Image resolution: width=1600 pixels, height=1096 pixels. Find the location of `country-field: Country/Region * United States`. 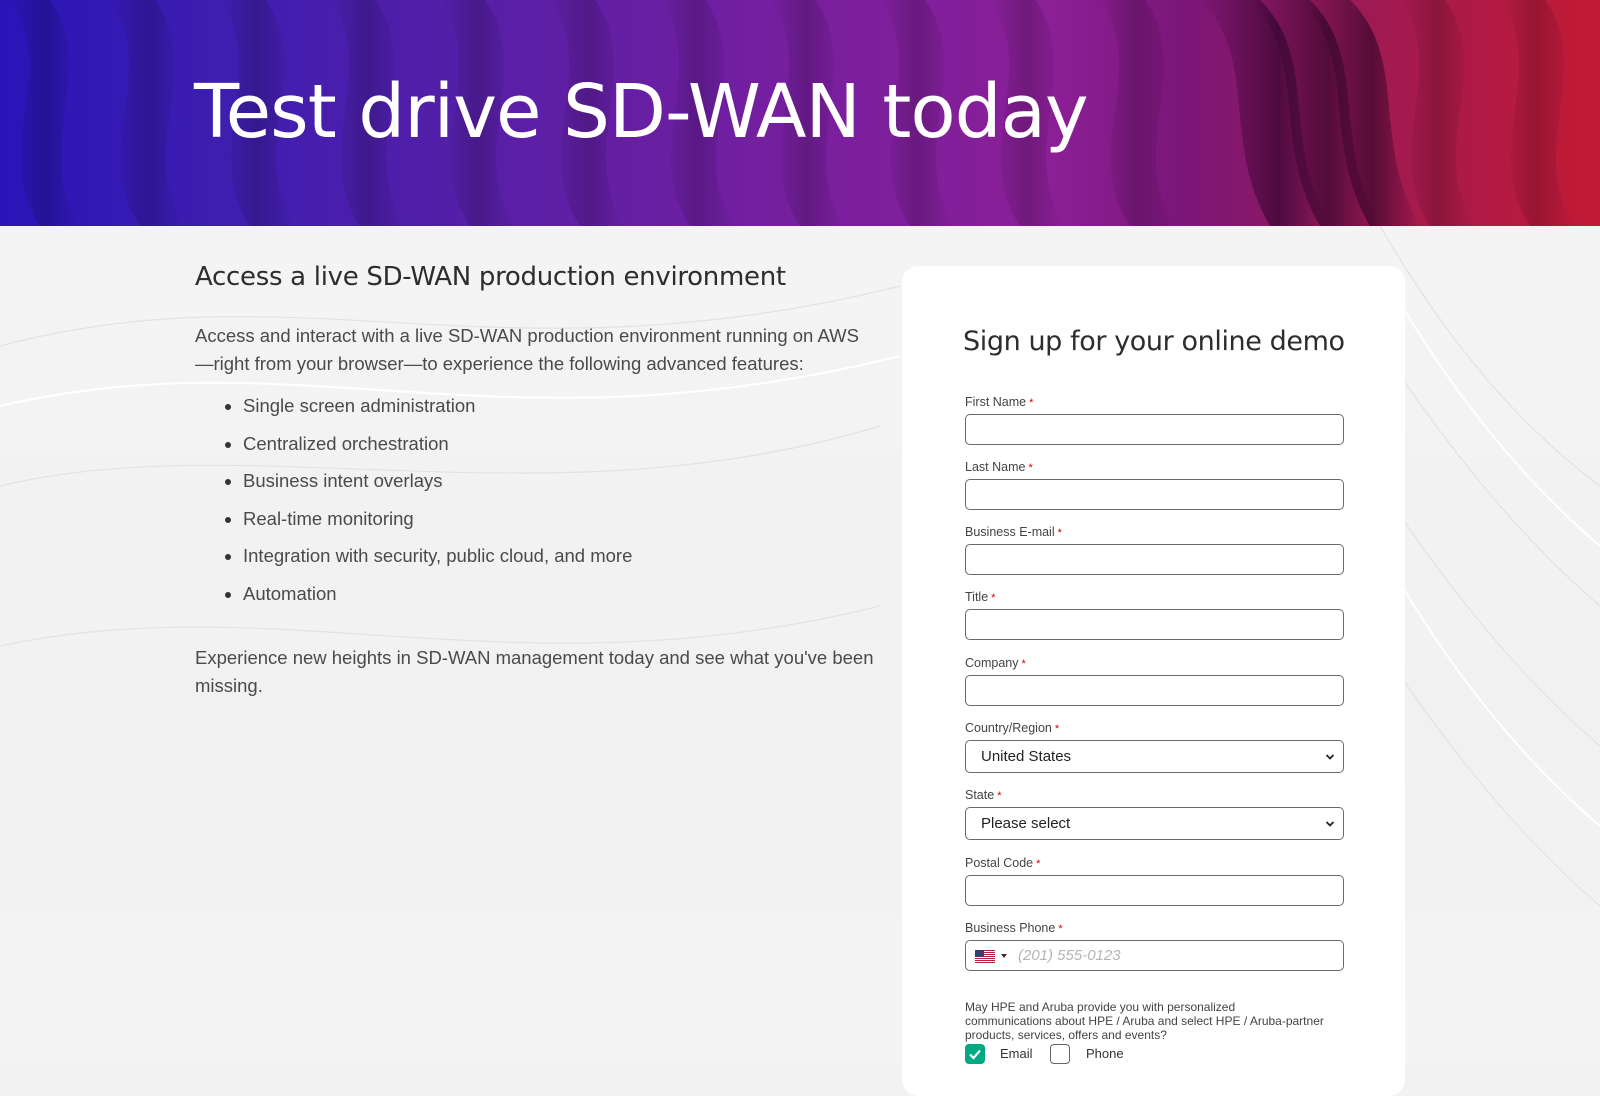

country-field: Country/Region * United States is located at coordinates (1154, 746).